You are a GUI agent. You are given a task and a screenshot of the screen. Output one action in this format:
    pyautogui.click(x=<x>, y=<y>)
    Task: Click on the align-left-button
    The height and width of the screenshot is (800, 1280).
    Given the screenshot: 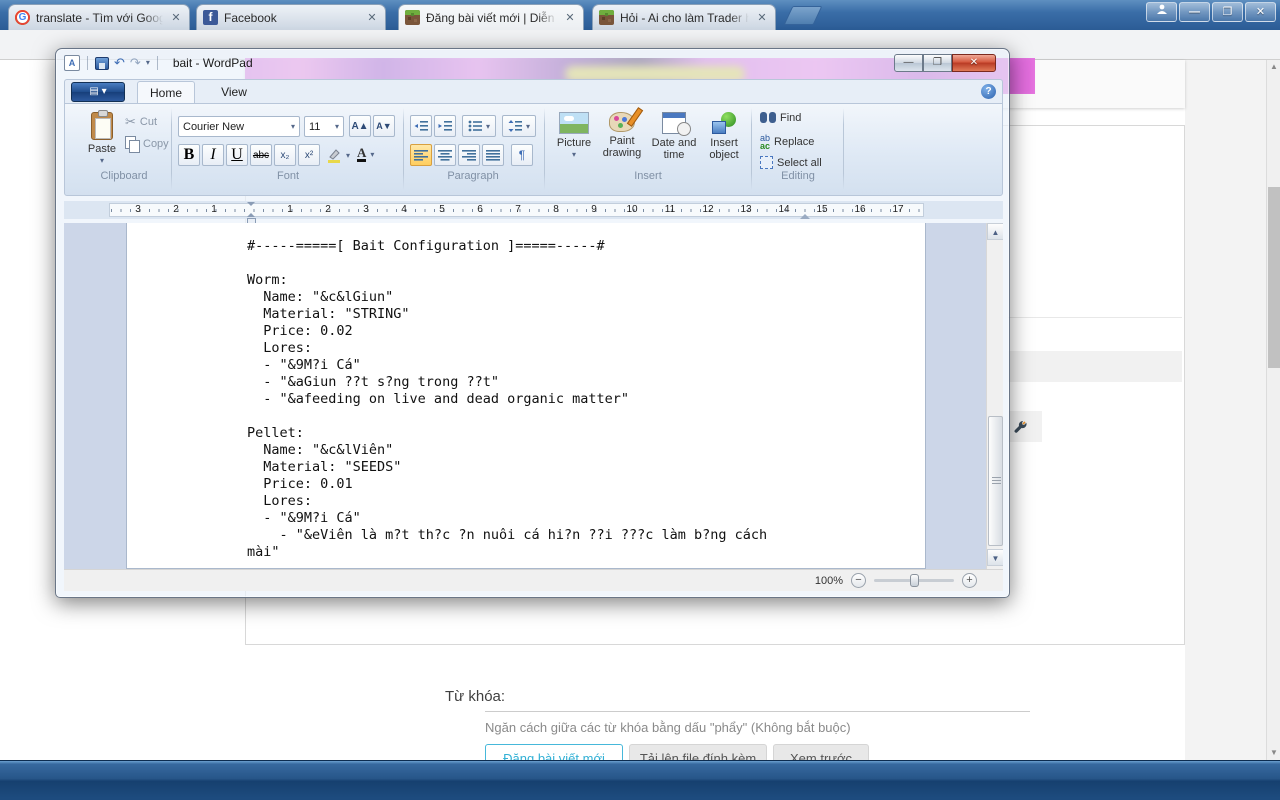 What is the action you would take?
    pyautogui.click(x=421, y=155)
    